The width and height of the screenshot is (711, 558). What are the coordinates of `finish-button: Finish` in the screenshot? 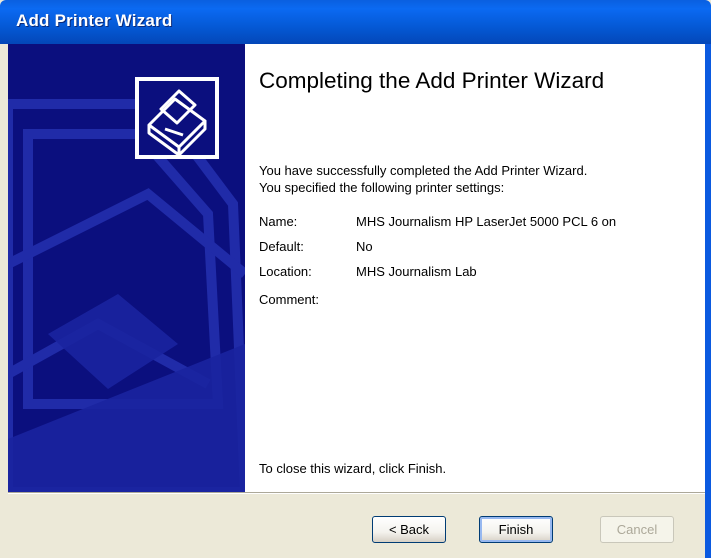 It's located at (516, 529).